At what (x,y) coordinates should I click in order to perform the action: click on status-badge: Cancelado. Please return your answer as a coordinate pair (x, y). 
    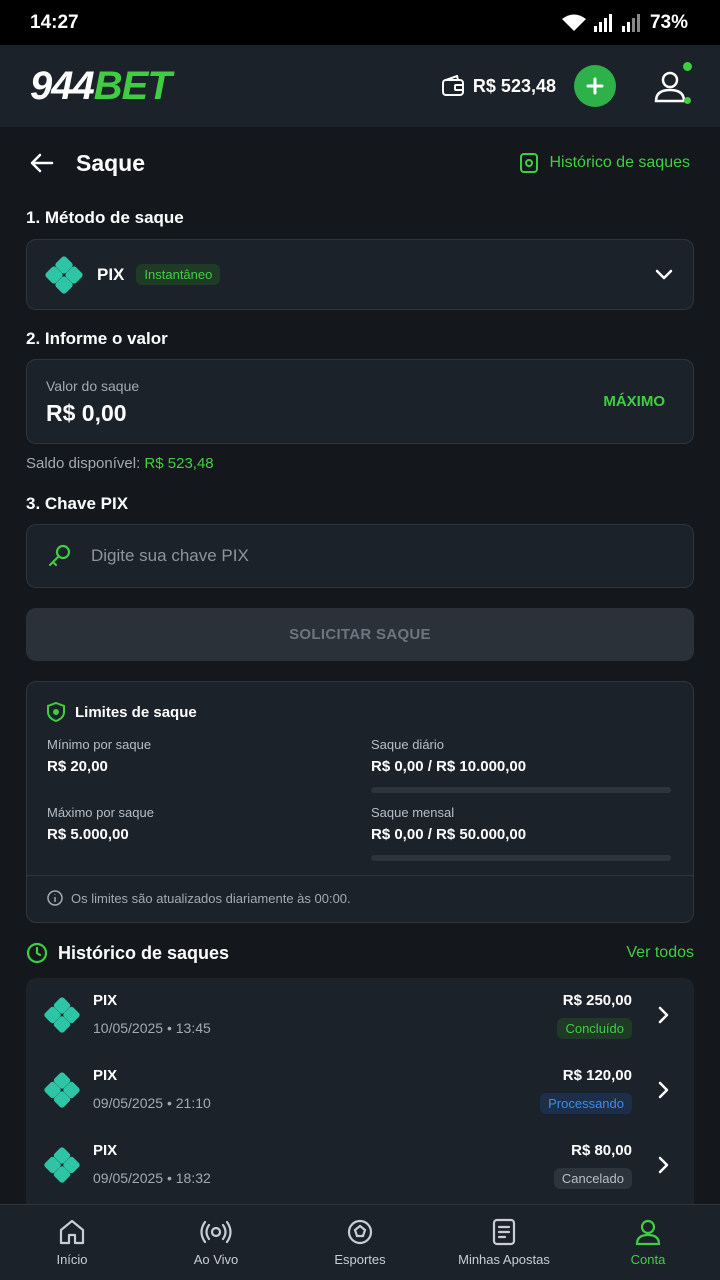
    Looking at the image, I should click on (592, 1178).